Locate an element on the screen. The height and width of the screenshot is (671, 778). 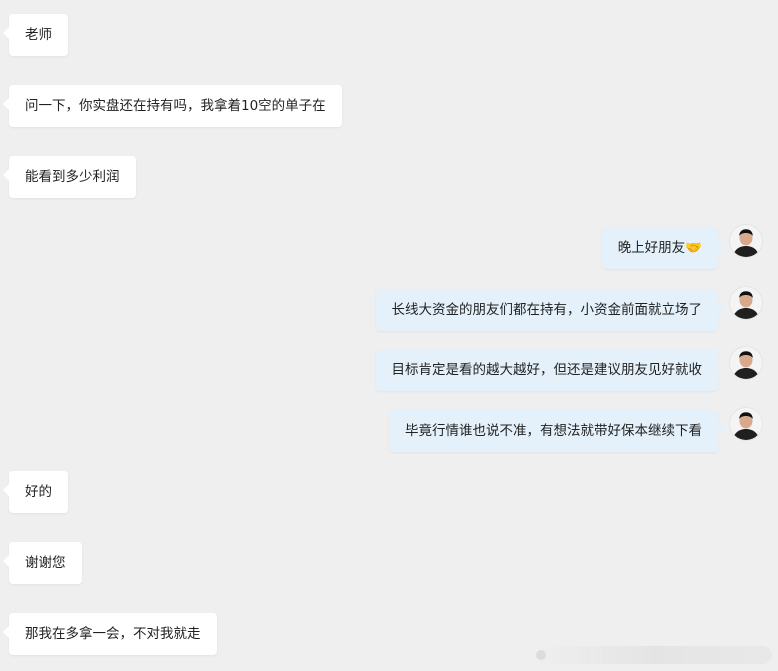
outgoing-message: 目标肯定是看的越大越好，但还是建议朋友见好就收 is located at coordinates (549, 370).